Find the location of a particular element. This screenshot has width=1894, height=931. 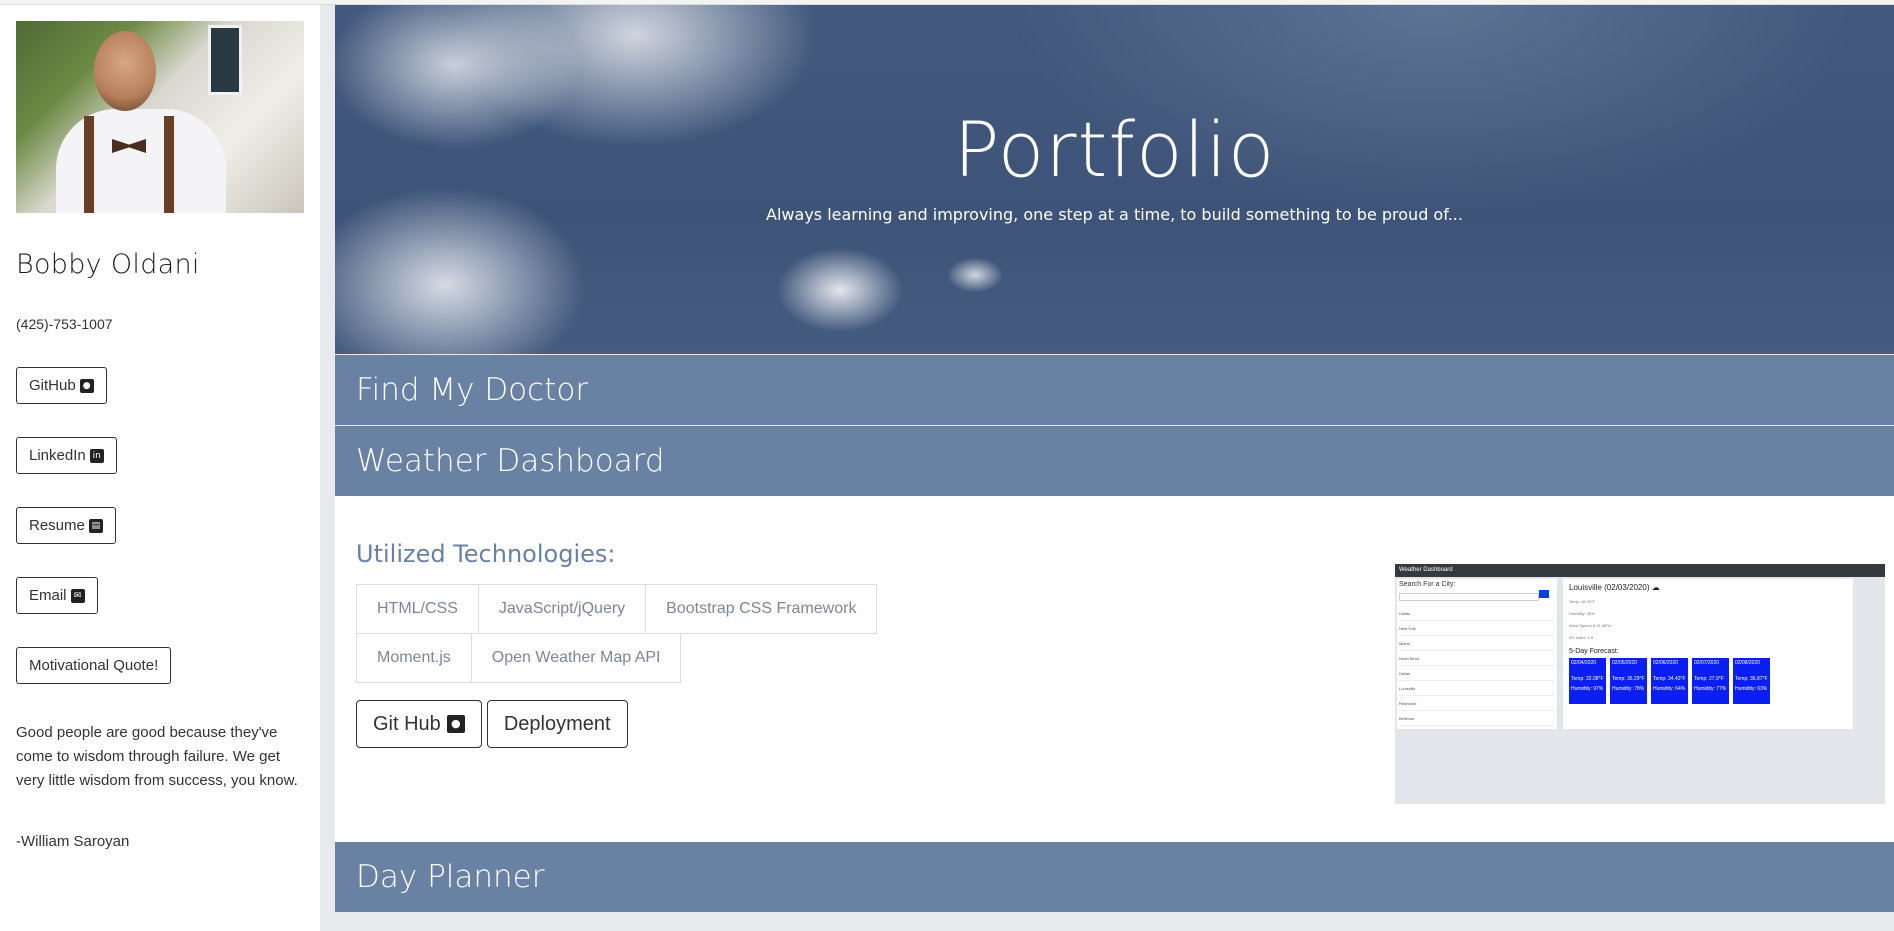

forecast-card: 02/08/2020 Temp: 36.87°F Humidity: 63% is located at coordinates (1751, 681).